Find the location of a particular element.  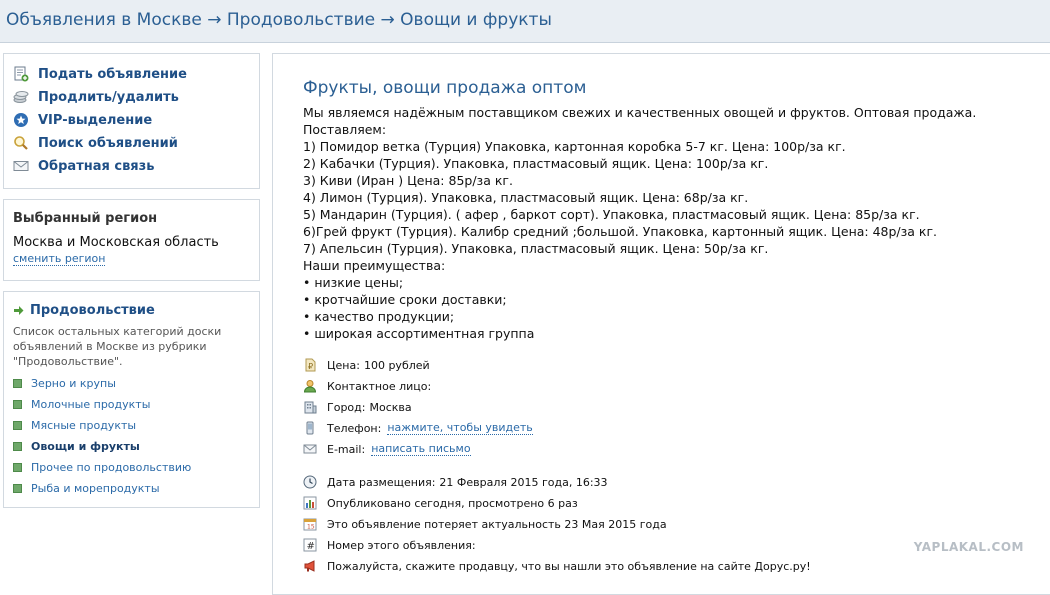

svg-text: 15 is located at coordinates (311, 527).